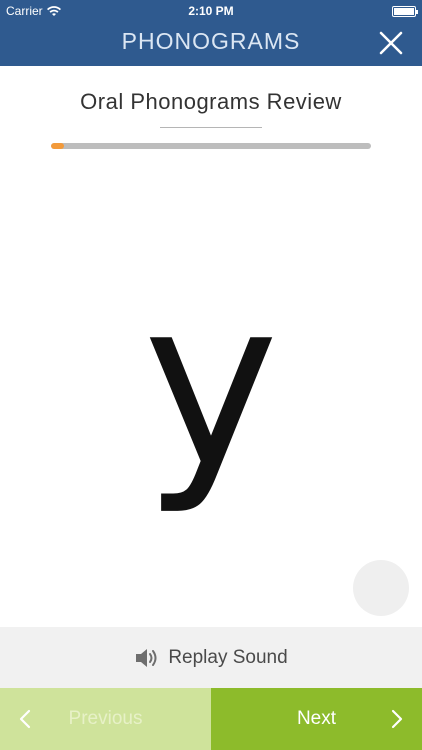  What do you see at coordinates (211, 101) in the screenshot?
I see `lesson-title: Oral Phonograms Review` at bounding box center [211, 101].